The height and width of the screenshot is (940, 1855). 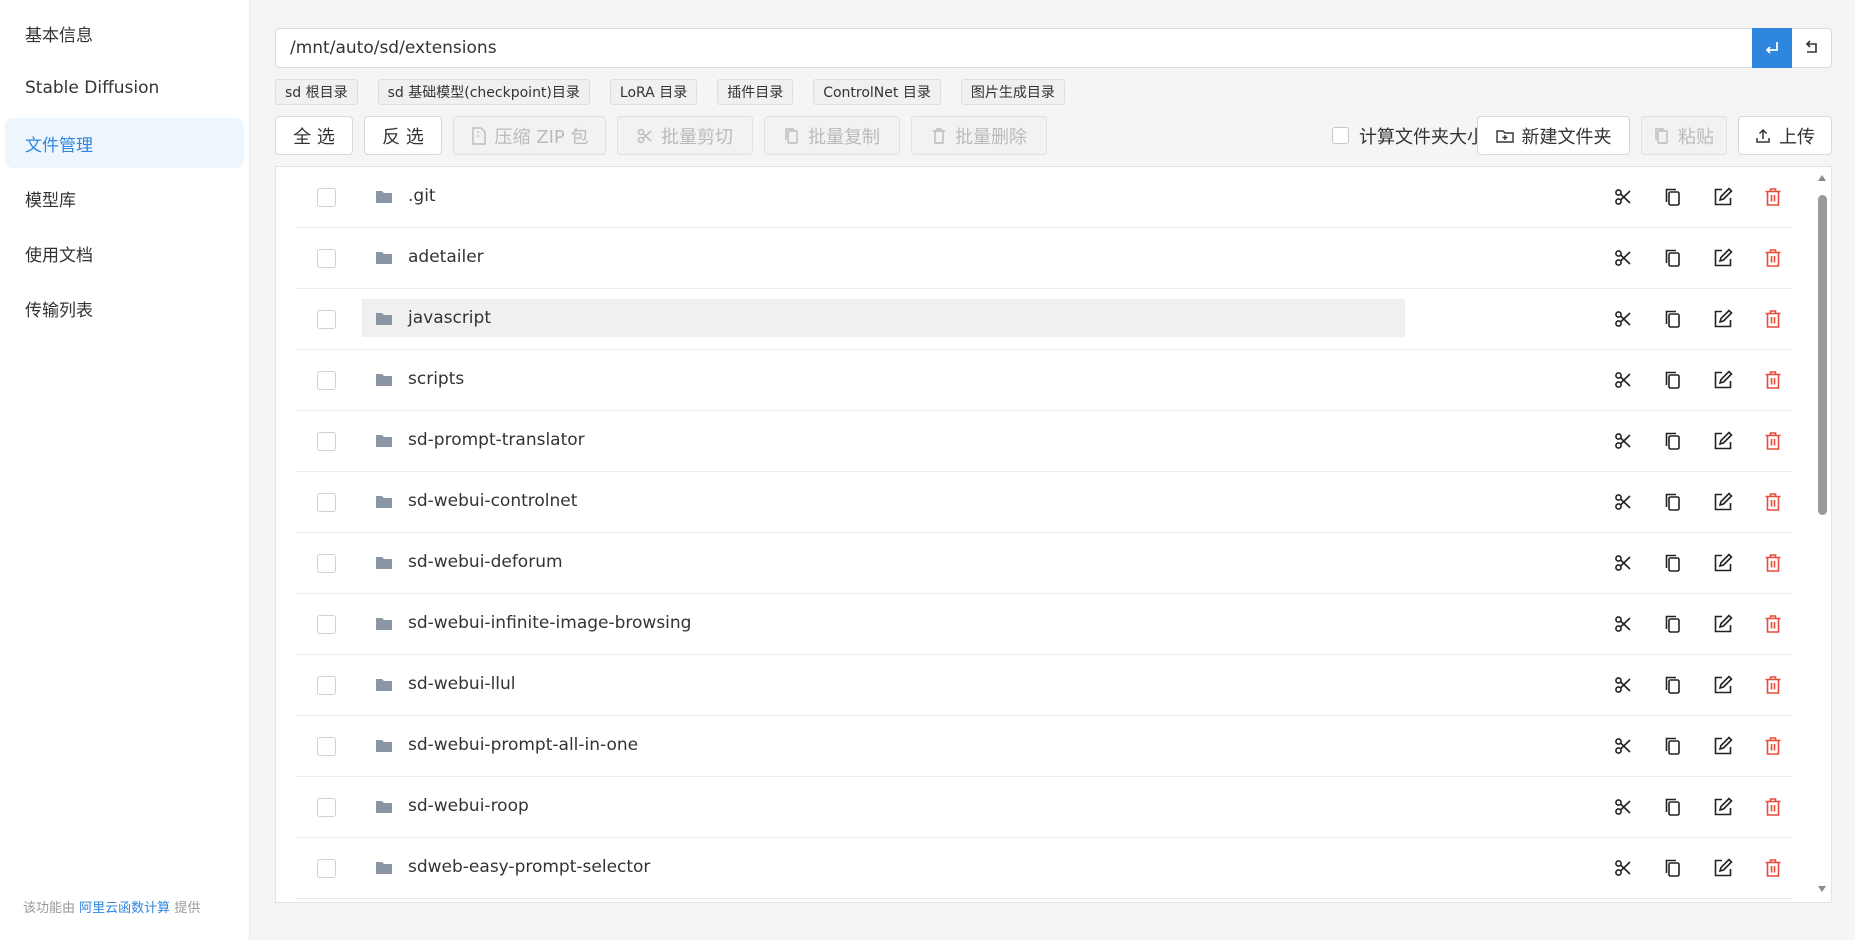 What do you see at coordinates (1408, 135) in the screenshot?
I see `calc-folder-size: 计算文件夹大小` at bounding box center [1408, 135].